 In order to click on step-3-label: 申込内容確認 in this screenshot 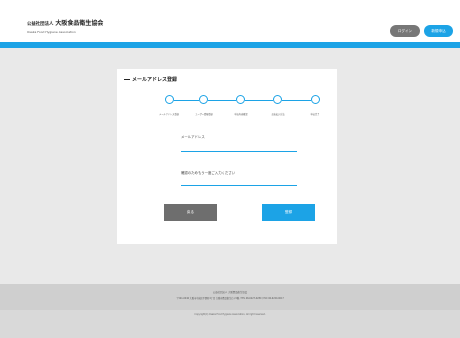, I will do `click(241, 114)`.